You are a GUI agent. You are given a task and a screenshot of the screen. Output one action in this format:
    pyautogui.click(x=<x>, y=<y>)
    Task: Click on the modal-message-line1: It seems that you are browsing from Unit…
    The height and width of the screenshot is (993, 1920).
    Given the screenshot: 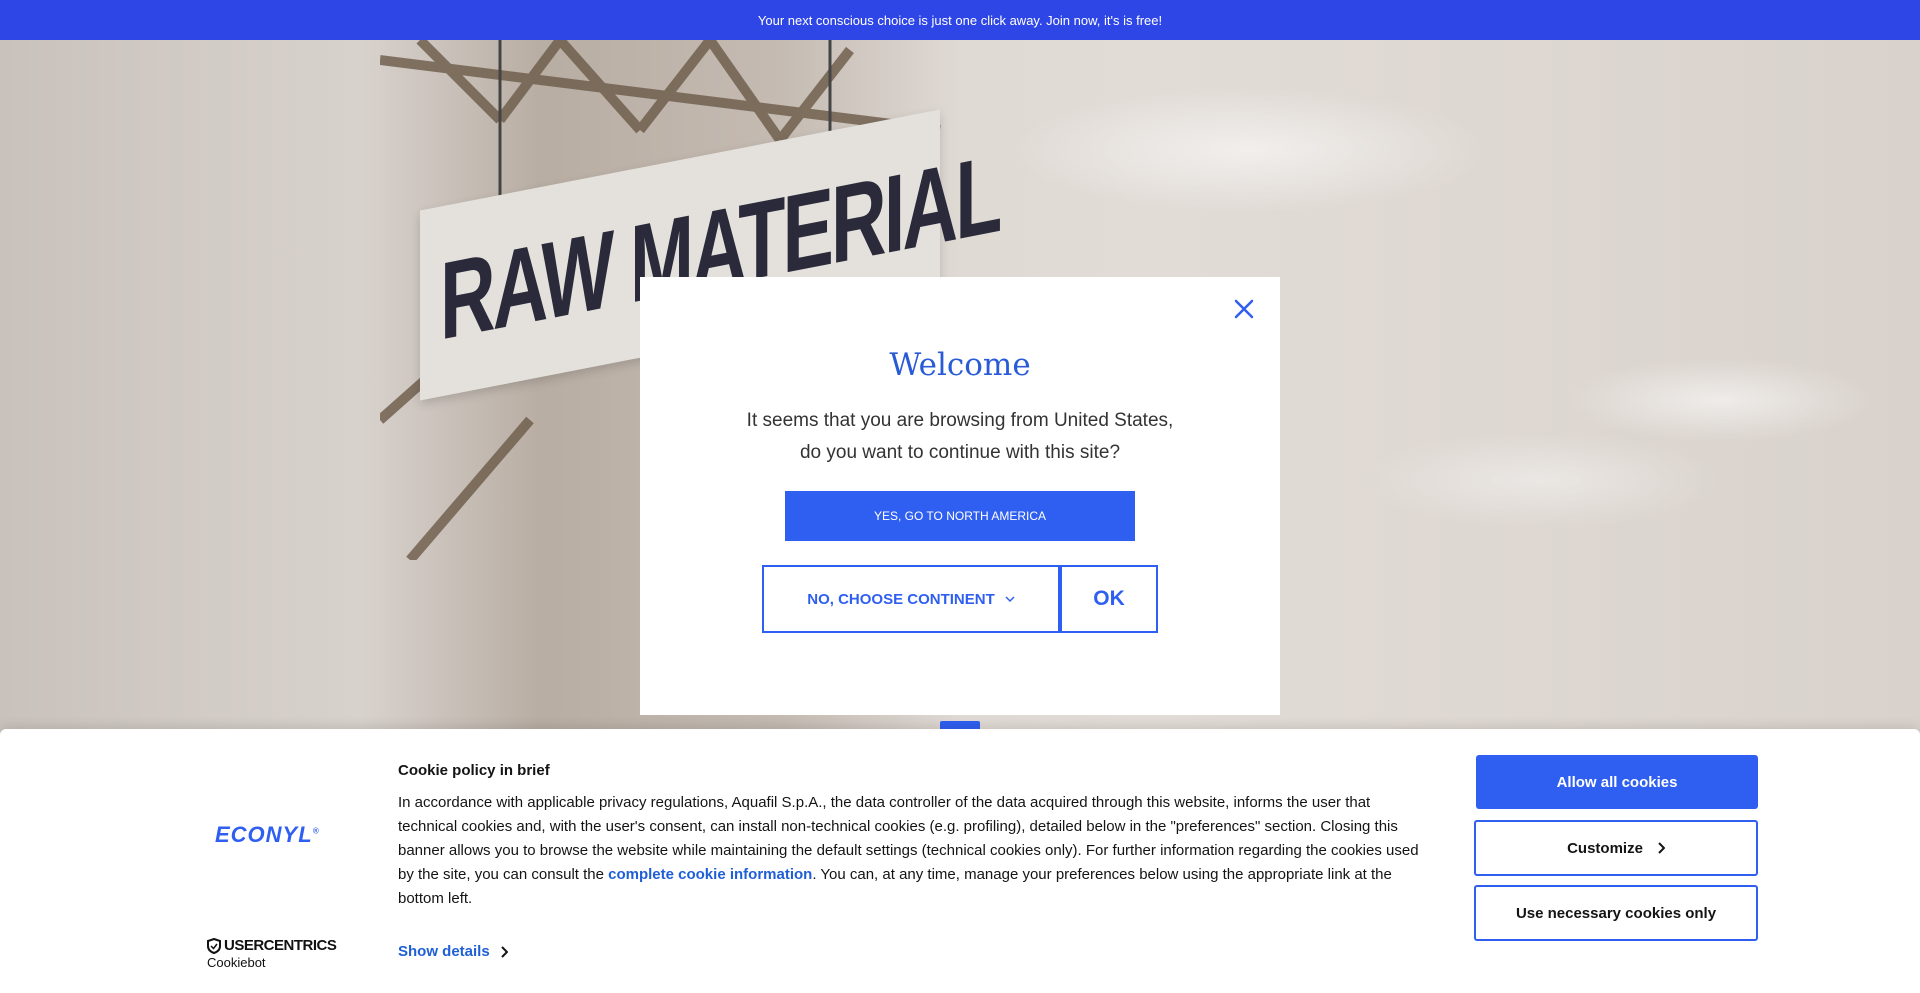 What is the action you would take?
    pyautogui.click(x=960, y=420)
    